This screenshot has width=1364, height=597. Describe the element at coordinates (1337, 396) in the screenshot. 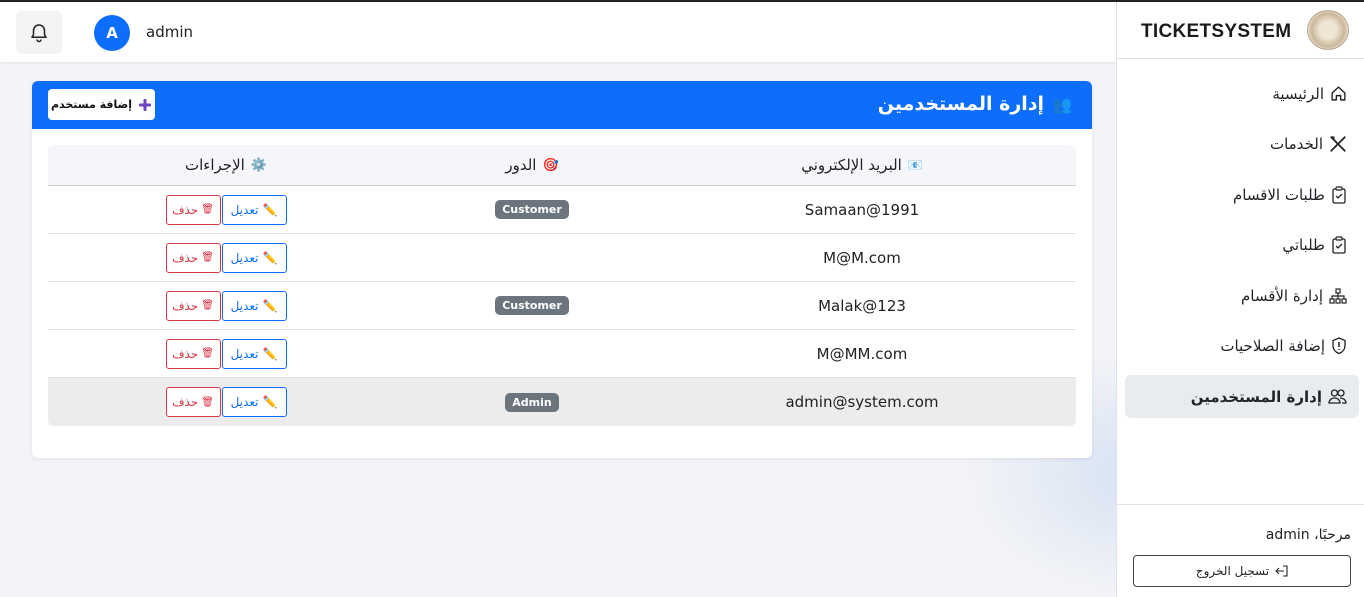

I see `people-icon` at that location.